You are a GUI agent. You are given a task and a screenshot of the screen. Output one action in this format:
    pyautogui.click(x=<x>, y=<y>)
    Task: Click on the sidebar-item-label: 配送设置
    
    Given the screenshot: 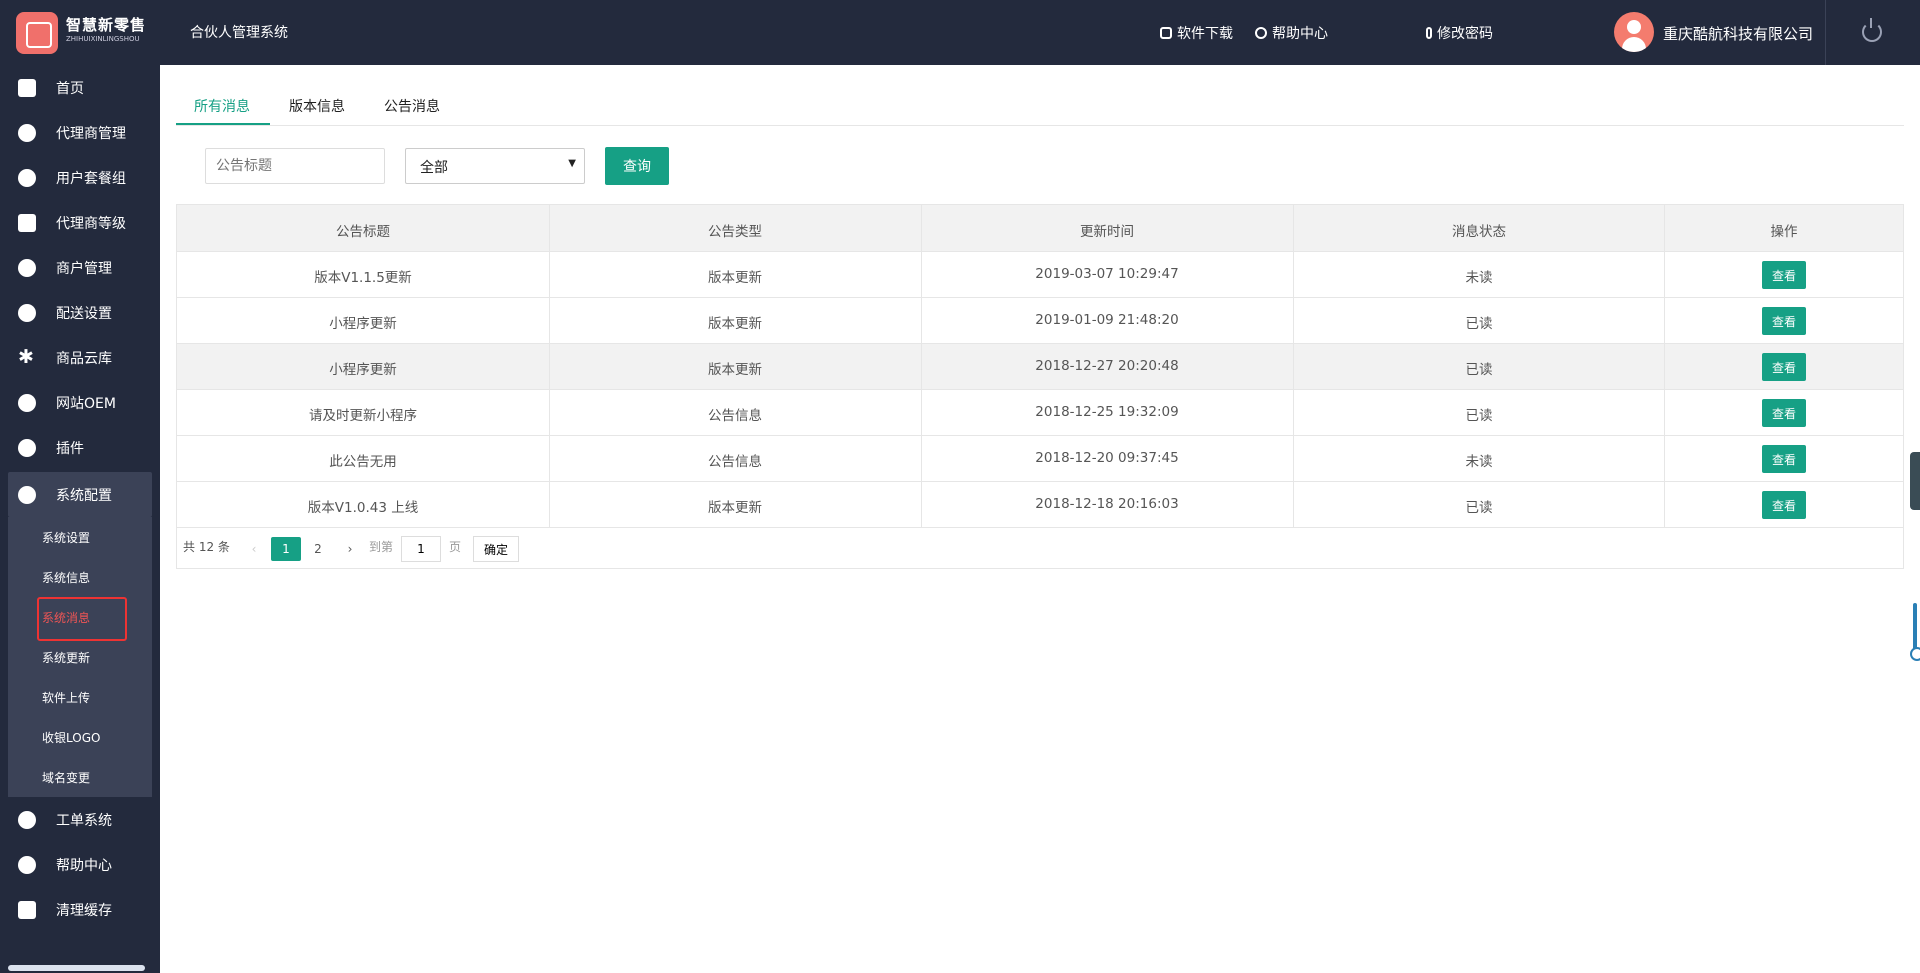 What is the action you would take?
    pyautogui.click(x=84, y=313)
    